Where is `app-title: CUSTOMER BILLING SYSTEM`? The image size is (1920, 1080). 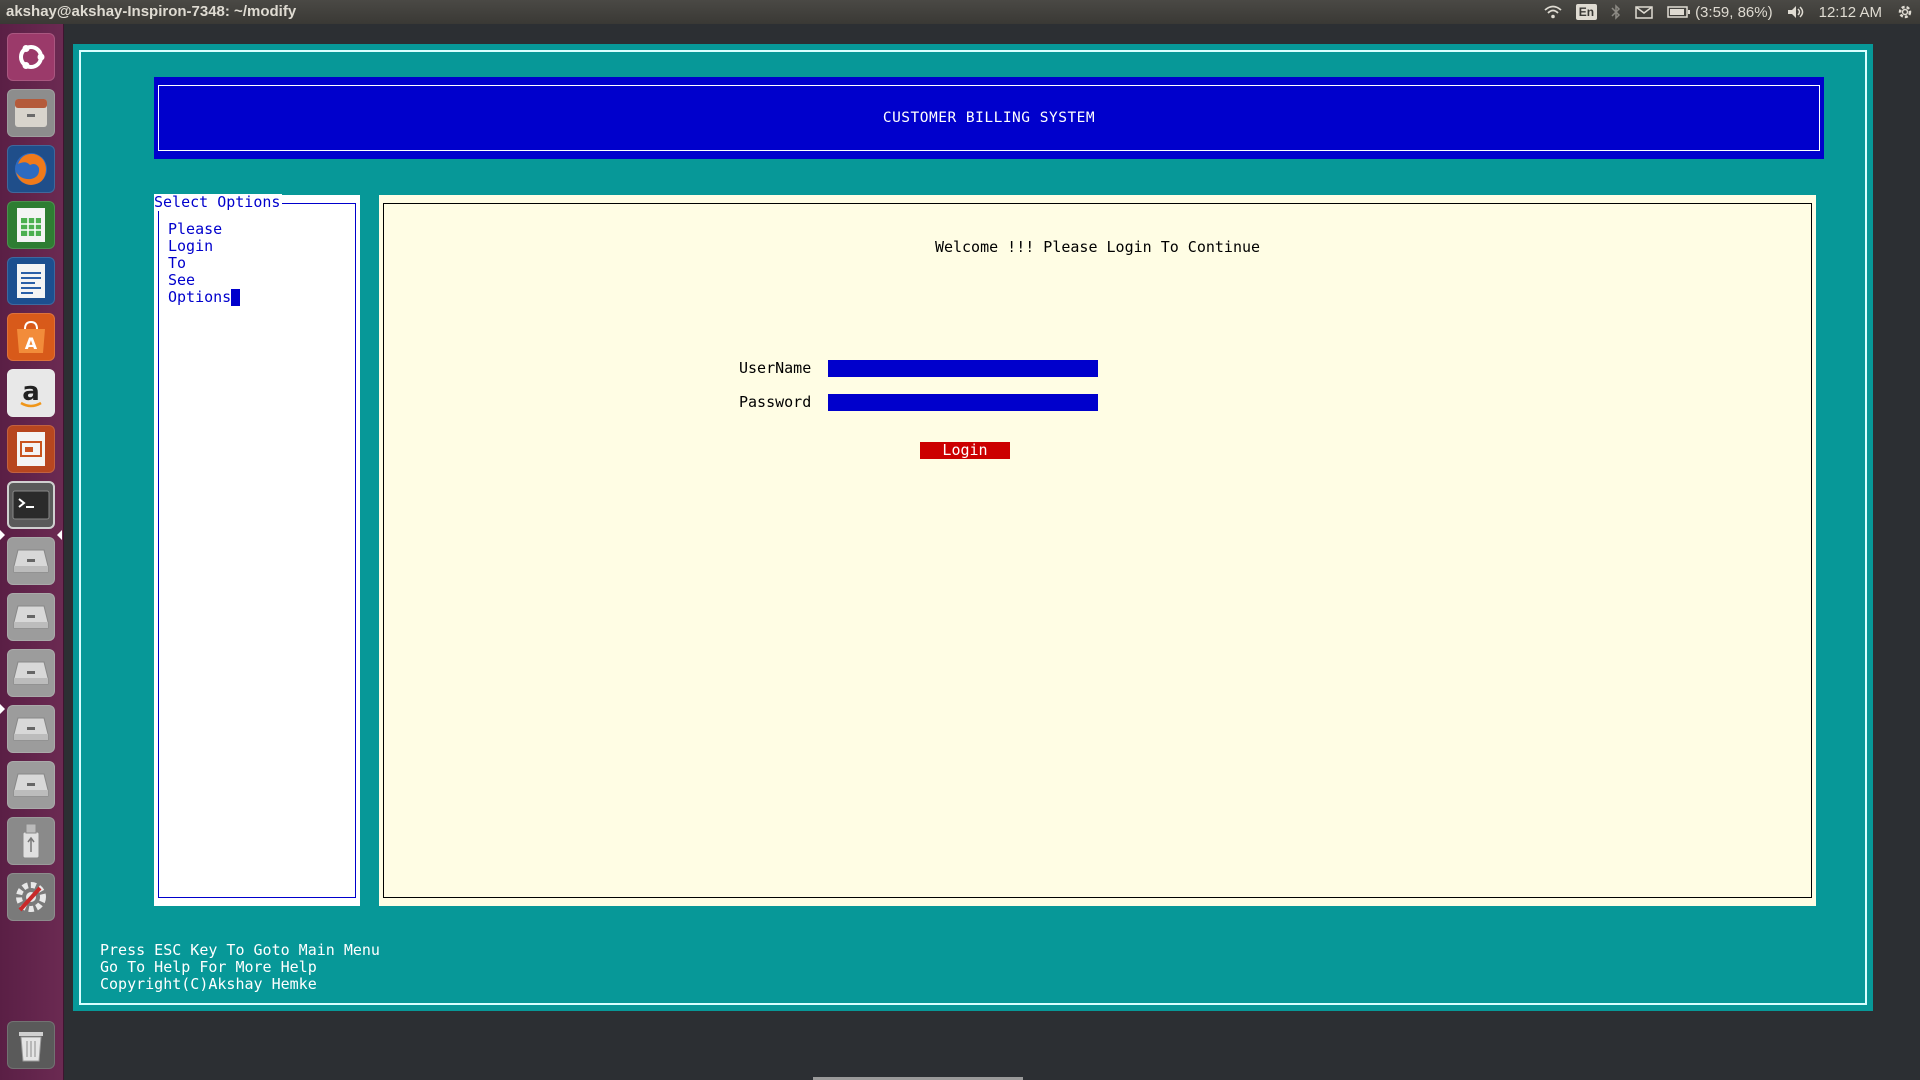 app-title: CUSTOMER BILLING SYSTEM is located at coordinates (989, 118).